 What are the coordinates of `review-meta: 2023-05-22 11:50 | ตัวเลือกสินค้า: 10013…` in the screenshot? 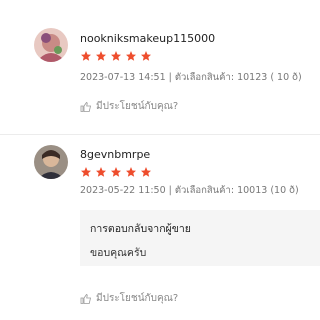 It's located at (189, 190).